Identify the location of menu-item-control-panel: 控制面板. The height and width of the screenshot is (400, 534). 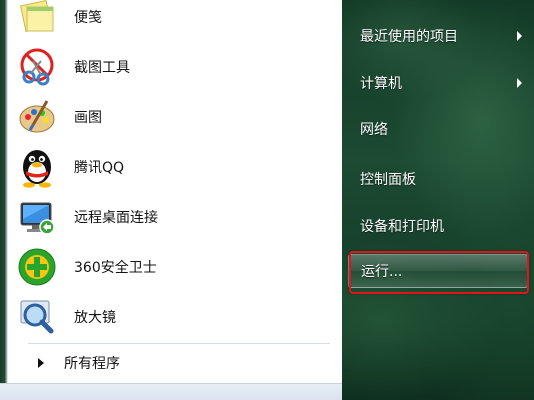
(438, 179).